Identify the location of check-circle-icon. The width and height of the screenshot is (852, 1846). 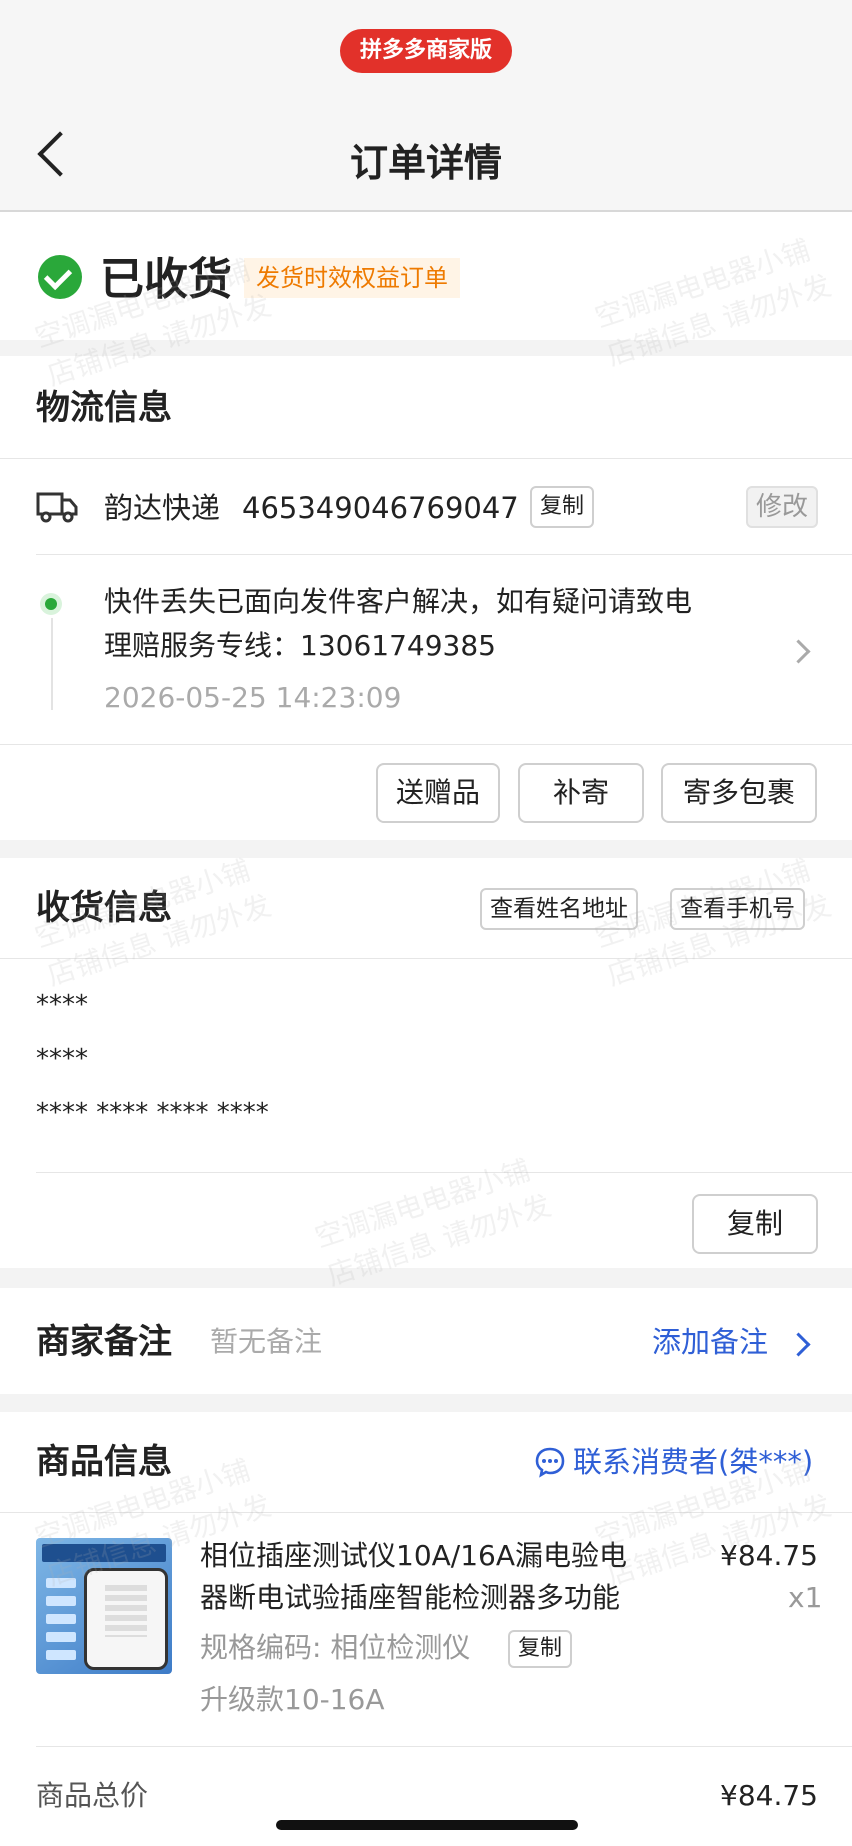
(60, 277).